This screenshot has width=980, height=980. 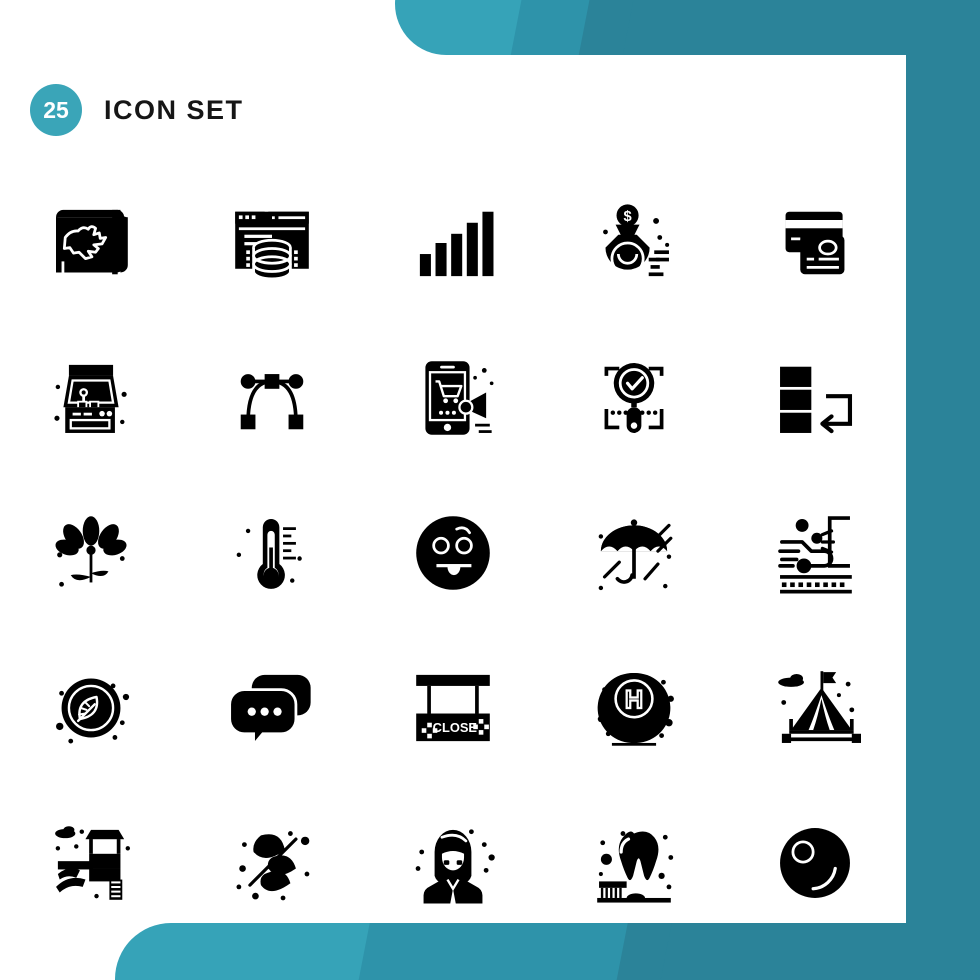 I want to click on credit-cards-icon, so click(x=815, y=242).